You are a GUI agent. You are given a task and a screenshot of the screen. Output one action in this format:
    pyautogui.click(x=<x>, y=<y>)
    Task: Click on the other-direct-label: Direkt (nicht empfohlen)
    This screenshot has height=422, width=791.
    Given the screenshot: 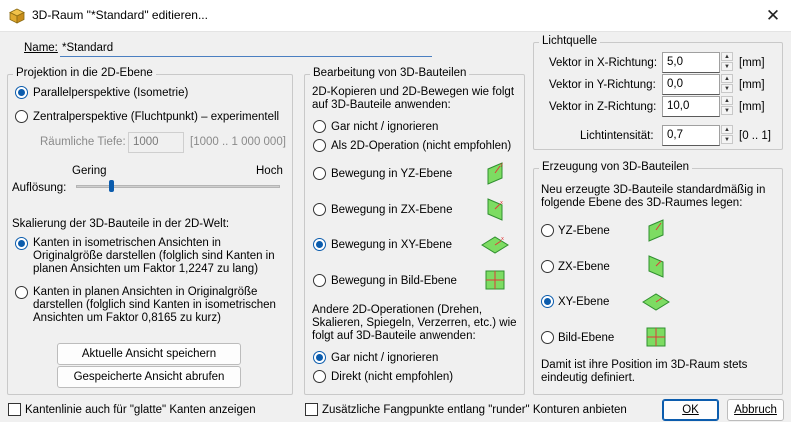 What is the action you would take?
    pyautogui.click(x=392, y=377)
    